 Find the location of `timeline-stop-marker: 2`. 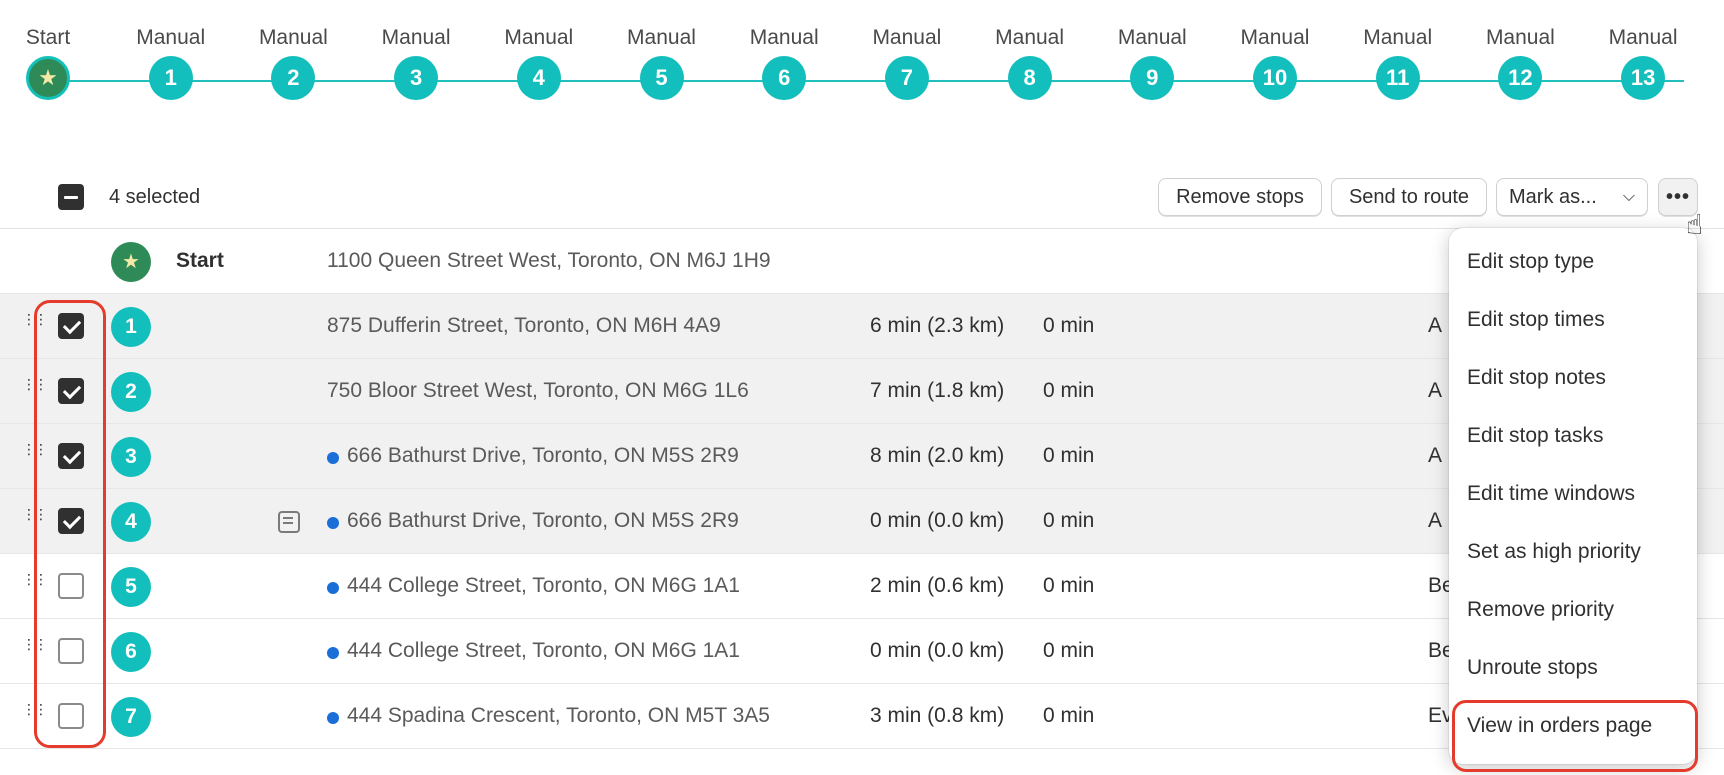

timeline-stop-marker: 2 is located at coordinates (293, 78).